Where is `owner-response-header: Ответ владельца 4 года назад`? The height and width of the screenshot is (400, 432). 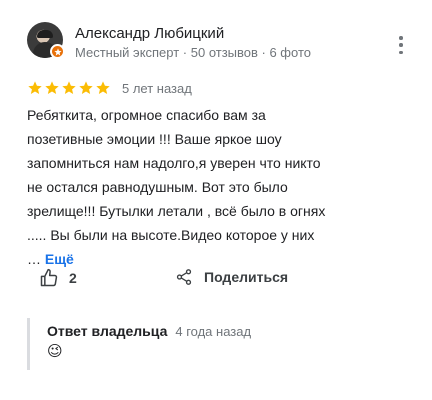 owner-response-header: Ответ владельца 4 года назад is located at coordinates (187, 331).